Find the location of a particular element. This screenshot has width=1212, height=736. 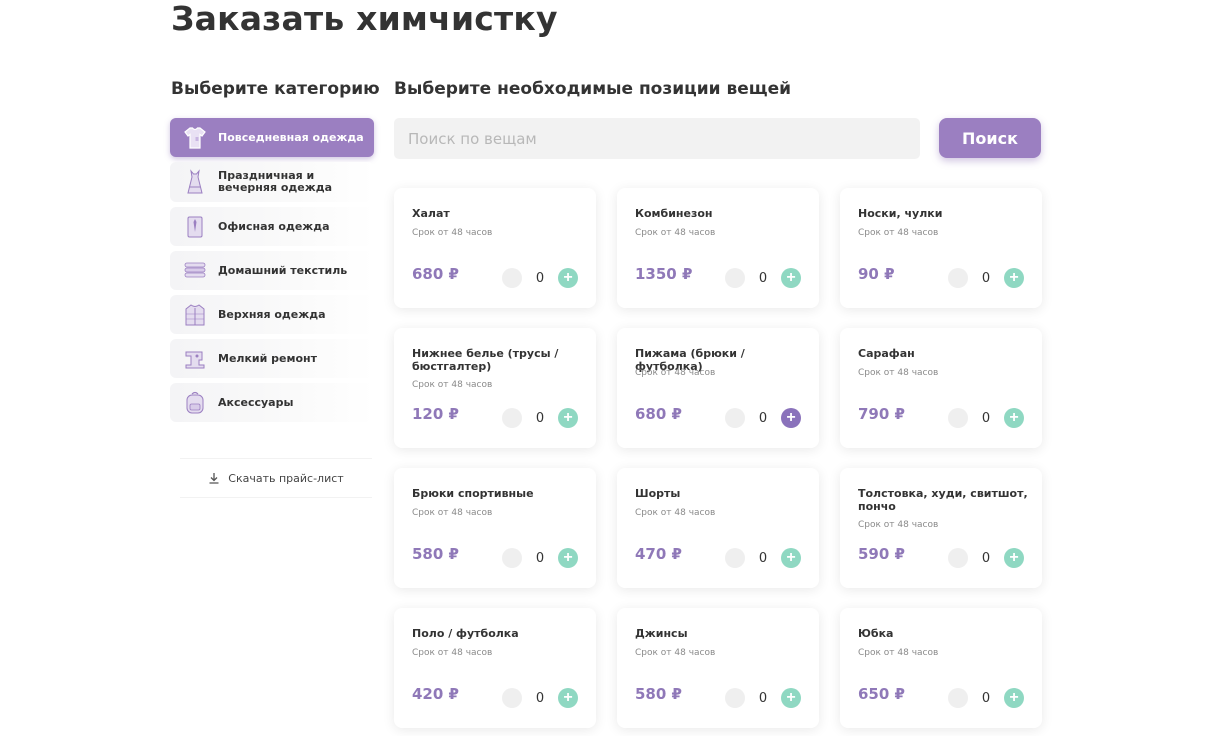

category-label: Мелкий ремонт is located at coordinates (268, 358).